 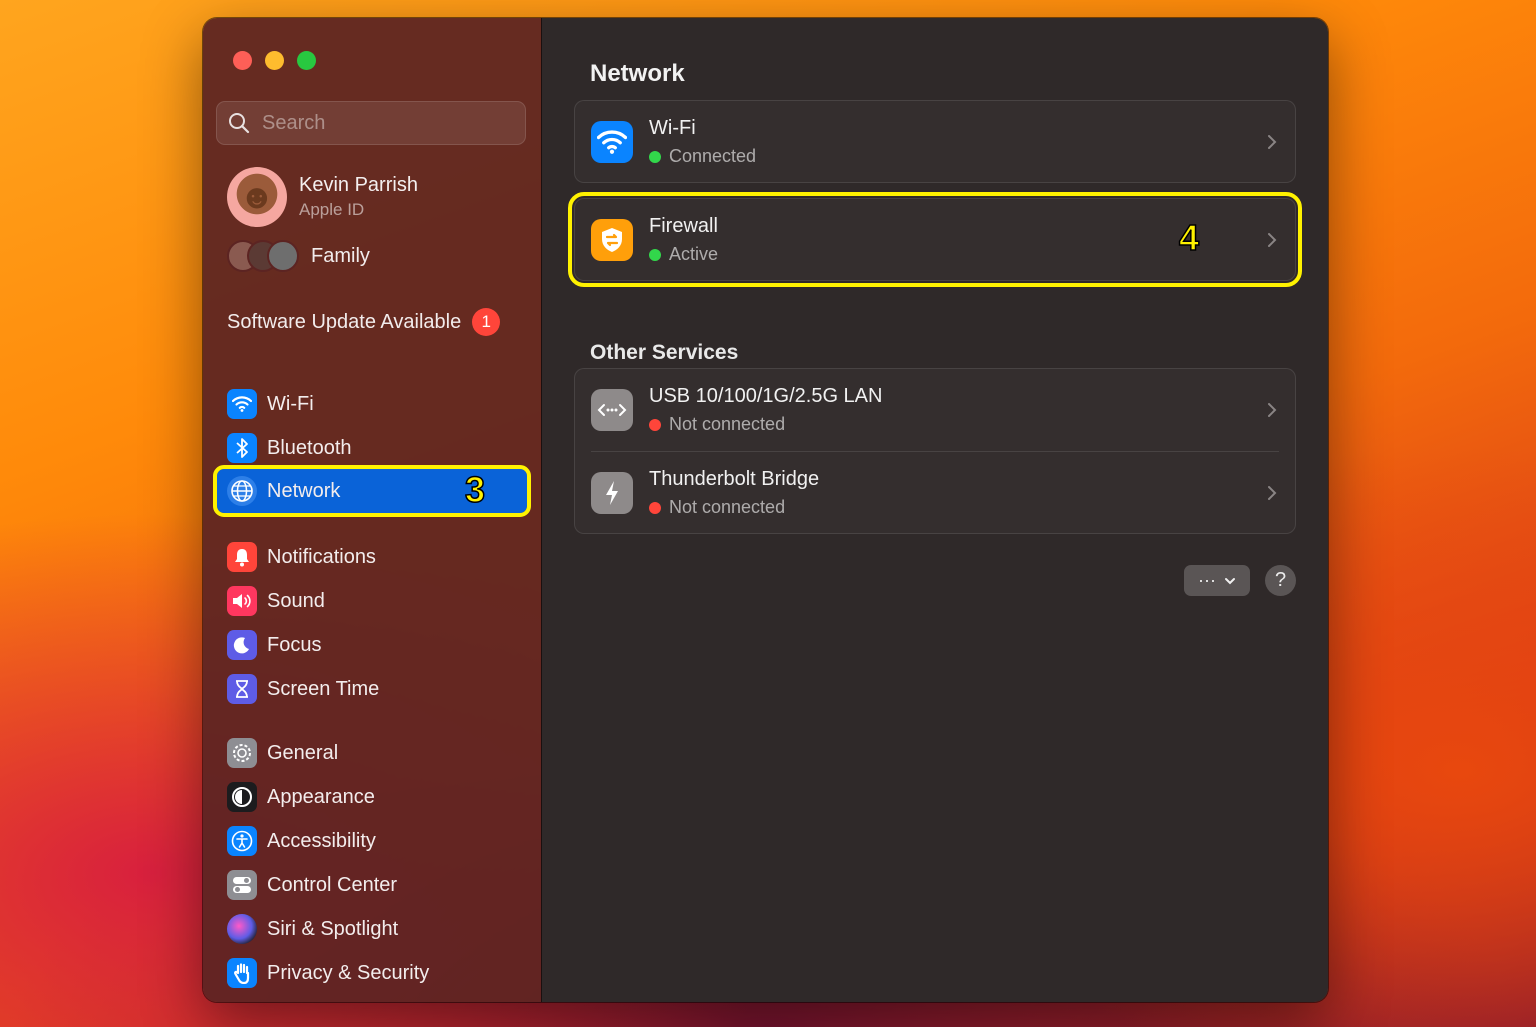 What do you see at coordinates (475, 489) in the screenshot?
I see `step-3-annotation: 3` at bounding box center [475, 489].